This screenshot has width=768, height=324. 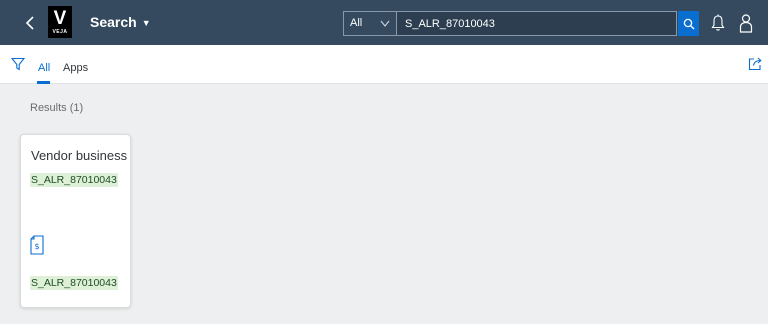 What do you see at coordinates (755, 64) in the screenshot?
I see `share-icon` at bounding box center [755, 64].